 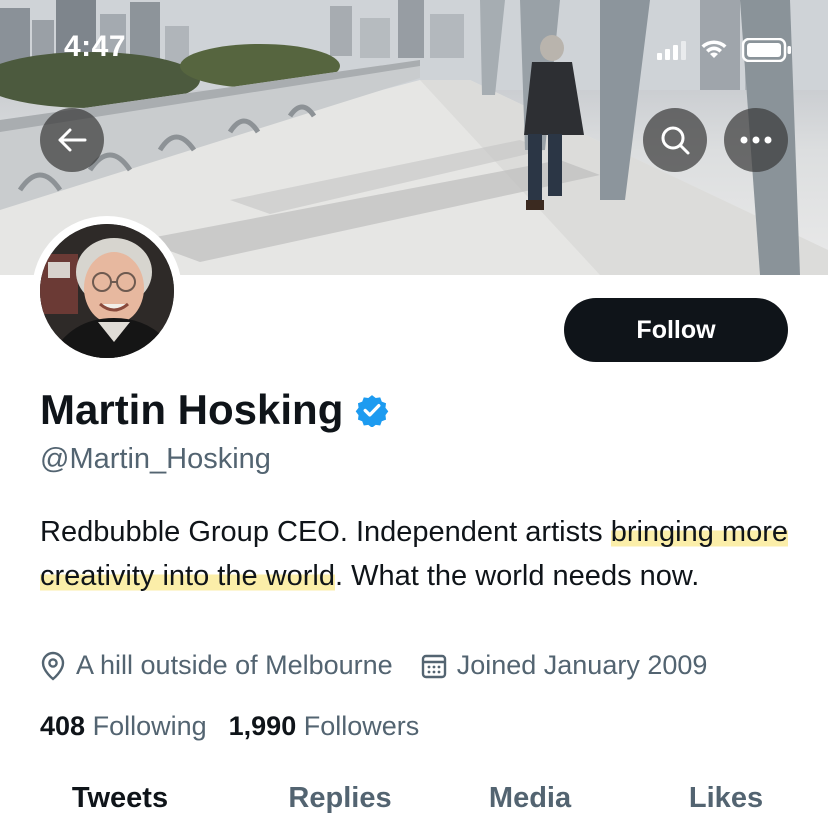 I want to click on location-item: A hill outside of Melbourne, so click(x=216, y=665).